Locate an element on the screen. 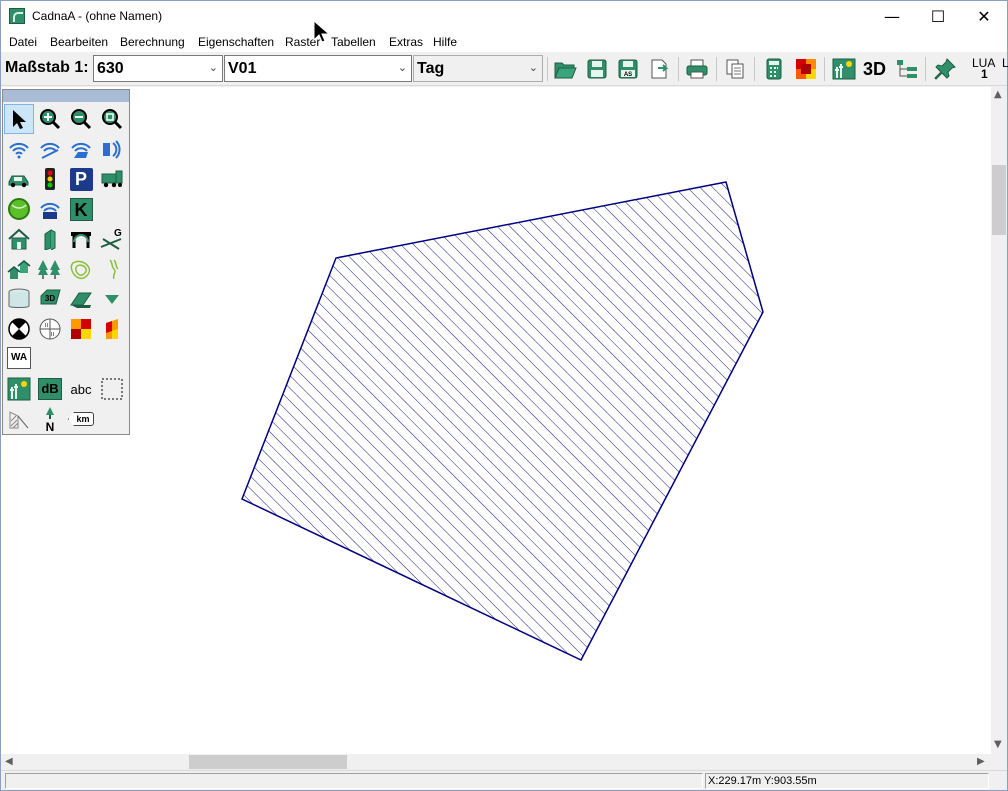 The image size is (1008, 791). keyword-object-tool: K is located at coordinates (81, 209).